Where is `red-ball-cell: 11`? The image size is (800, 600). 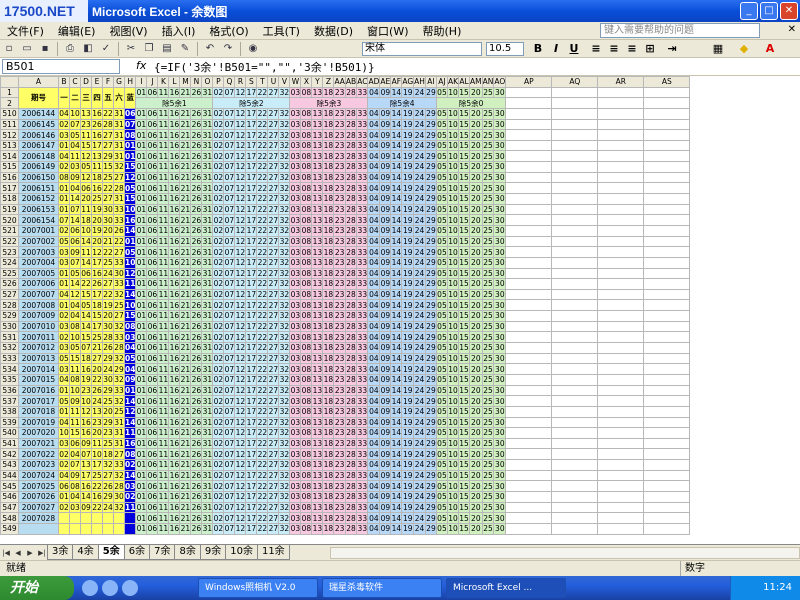 red-ball-cell: 11 is located at coordinates (75, 422).